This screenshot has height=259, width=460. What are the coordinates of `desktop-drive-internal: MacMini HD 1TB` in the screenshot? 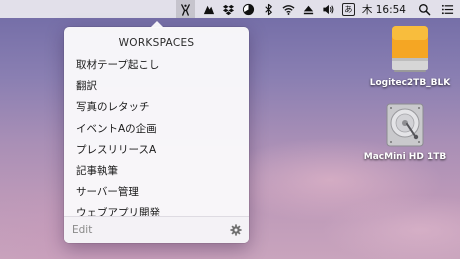 It's located at (405, 132).